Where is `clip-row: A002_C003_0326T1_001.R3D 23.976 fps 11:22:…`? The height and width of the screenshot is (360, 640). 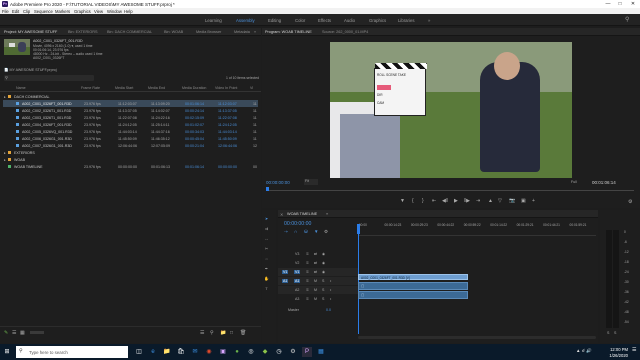 clip-row: A002_C003_0326T1_001.R3D 23.976 fps 11:22:… is located at coordinates (130, 117).